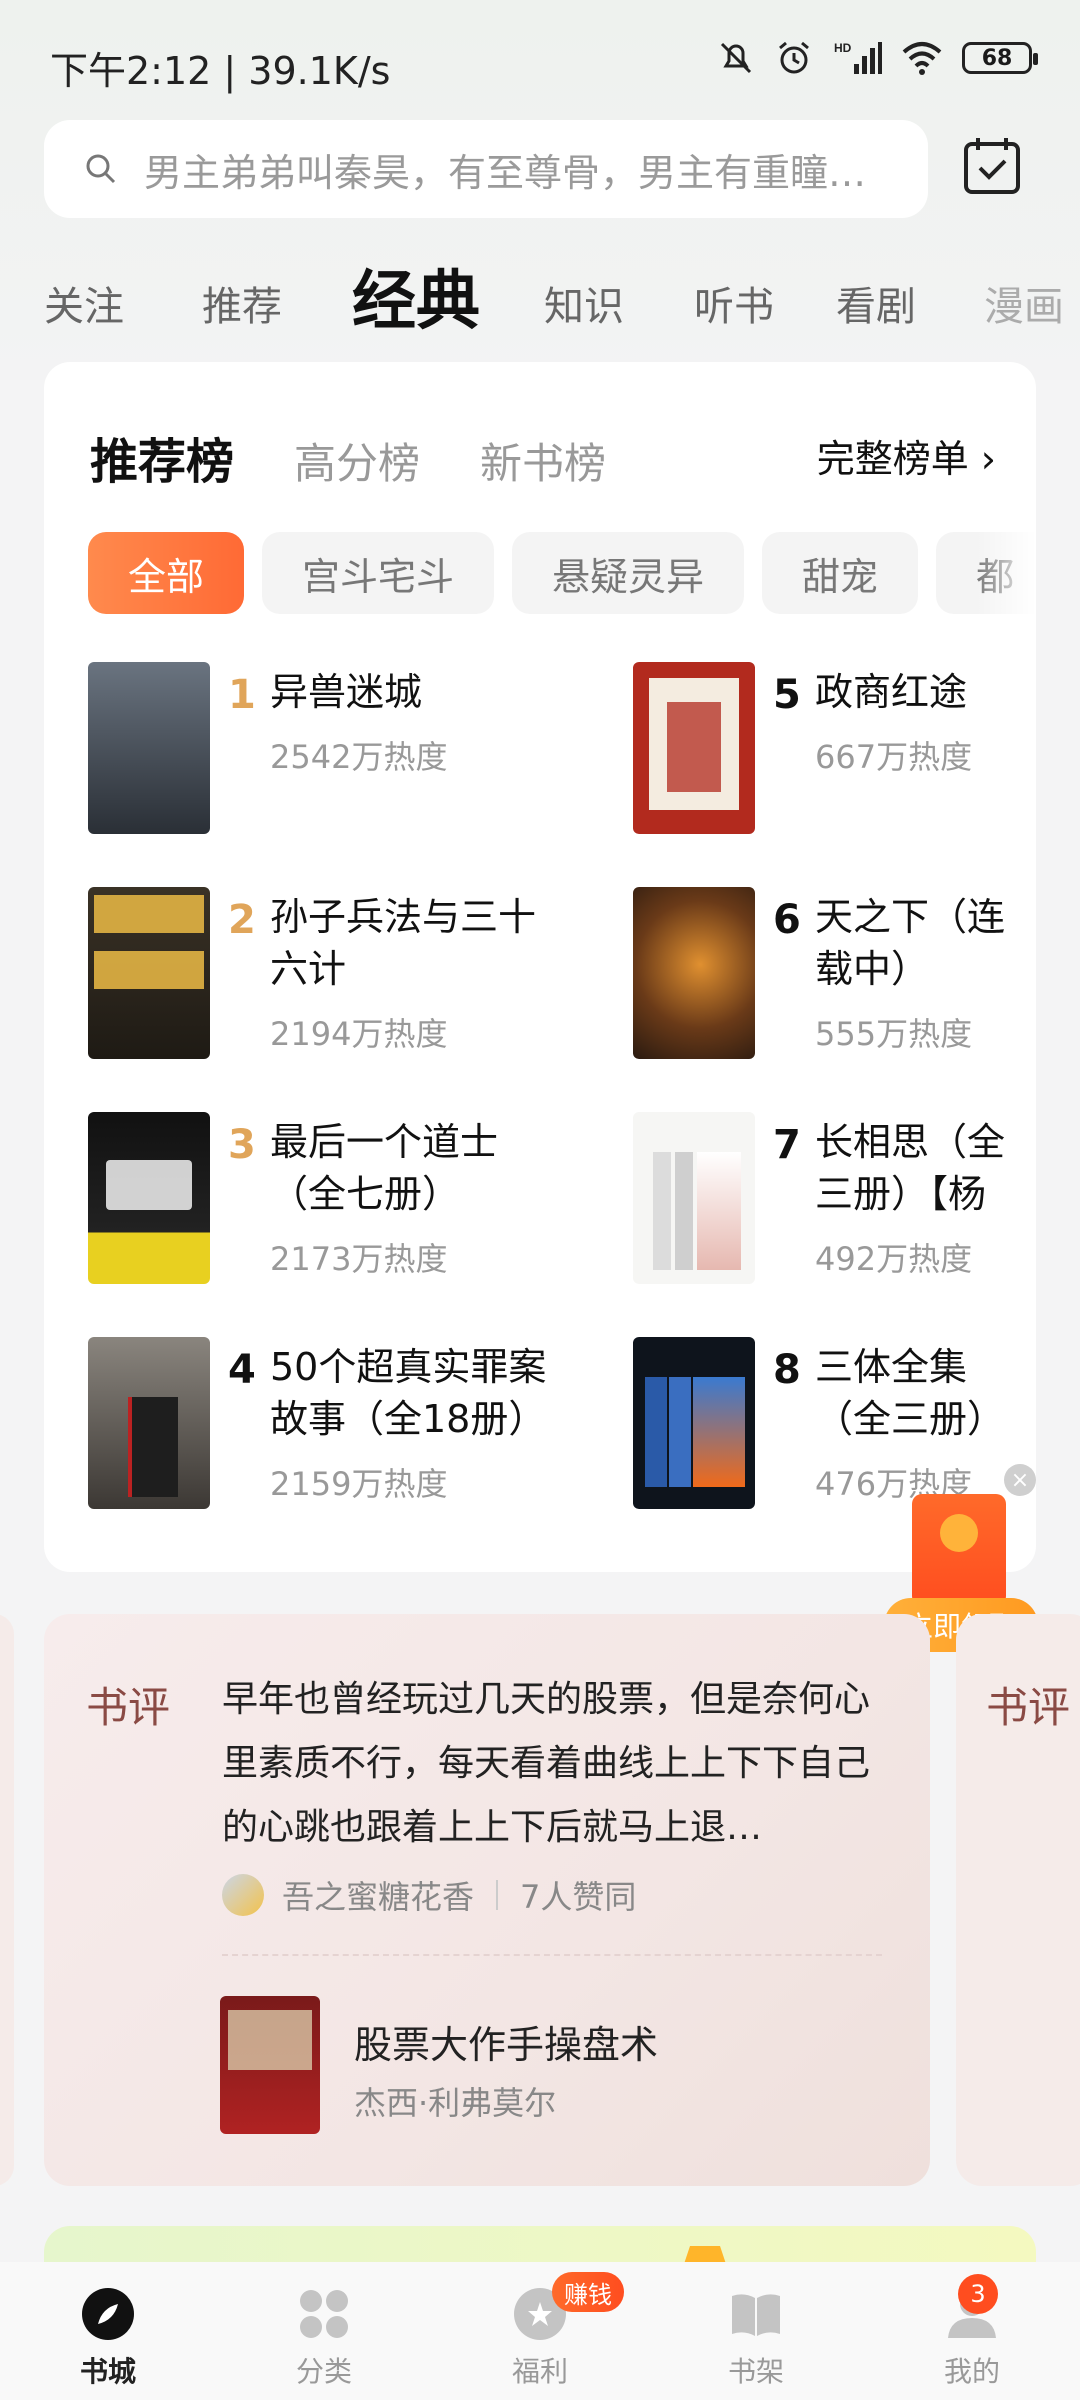 The width and height of the screenshot is (1080, 2400). What do you see at coordinates (922, 58) in the screenshot?
I see `wifi-icon` at bounding box center [922, 58].